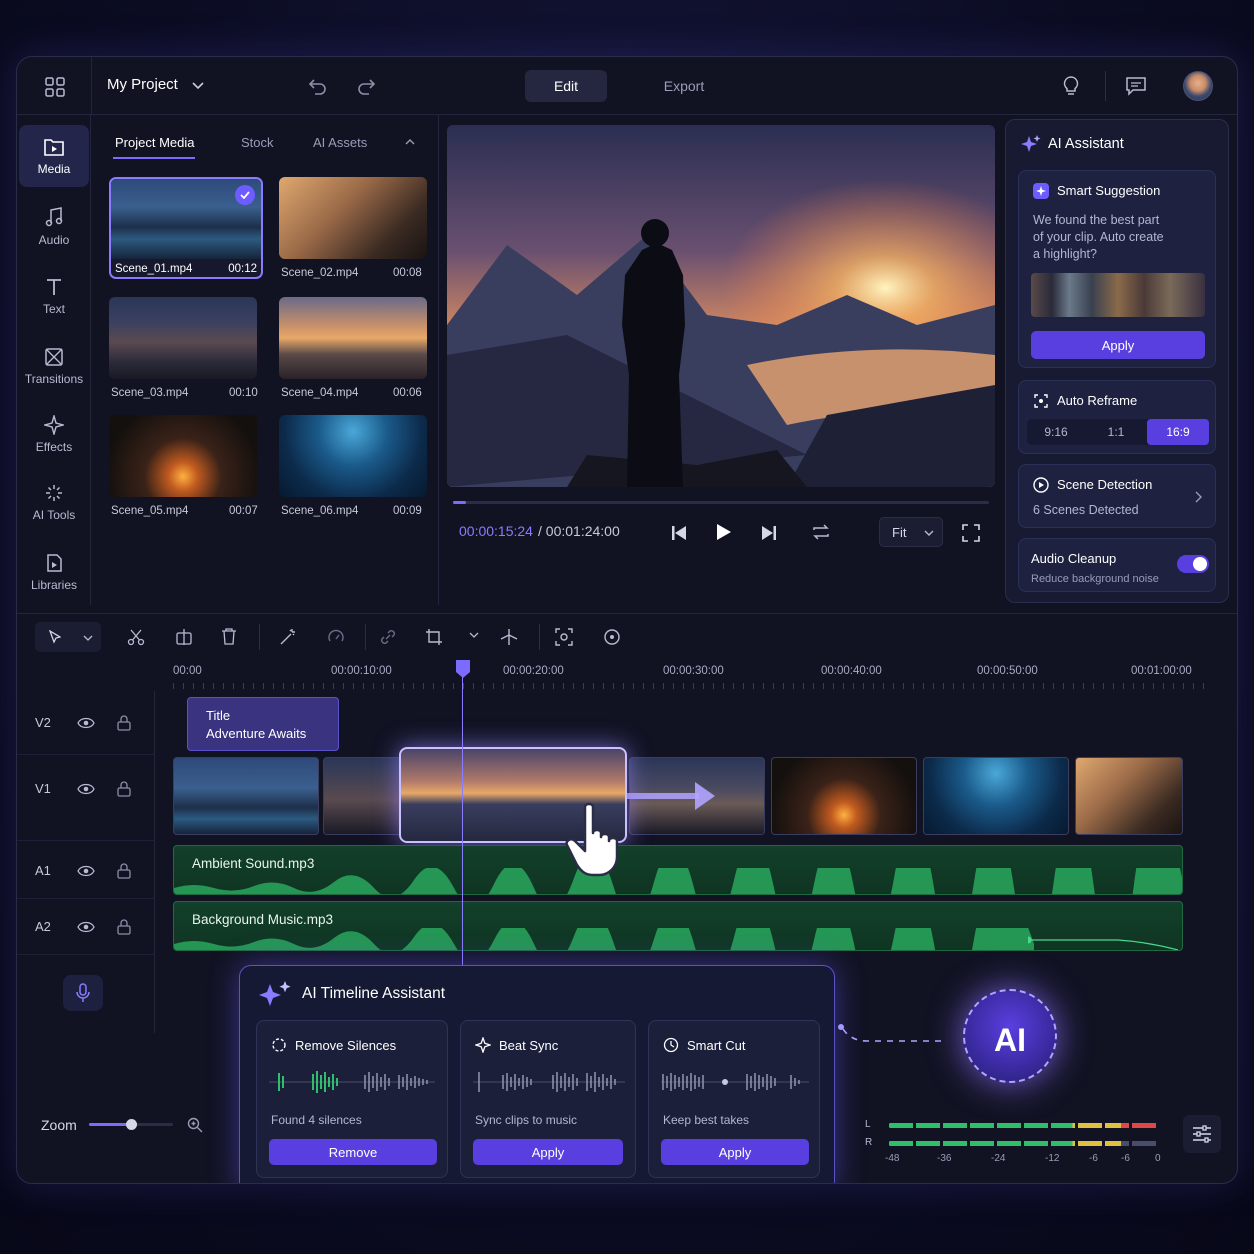  What do you see at coordinates (154, 142) in the screenshot?
I see `tab-project-media: Project Media` at bounding box center [154, 142].